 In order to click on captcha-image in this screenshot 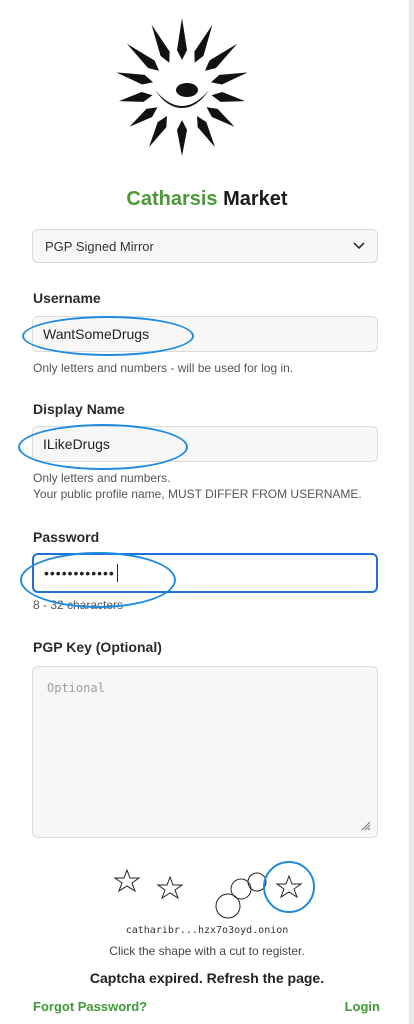, I will do `click(215, 895)`.